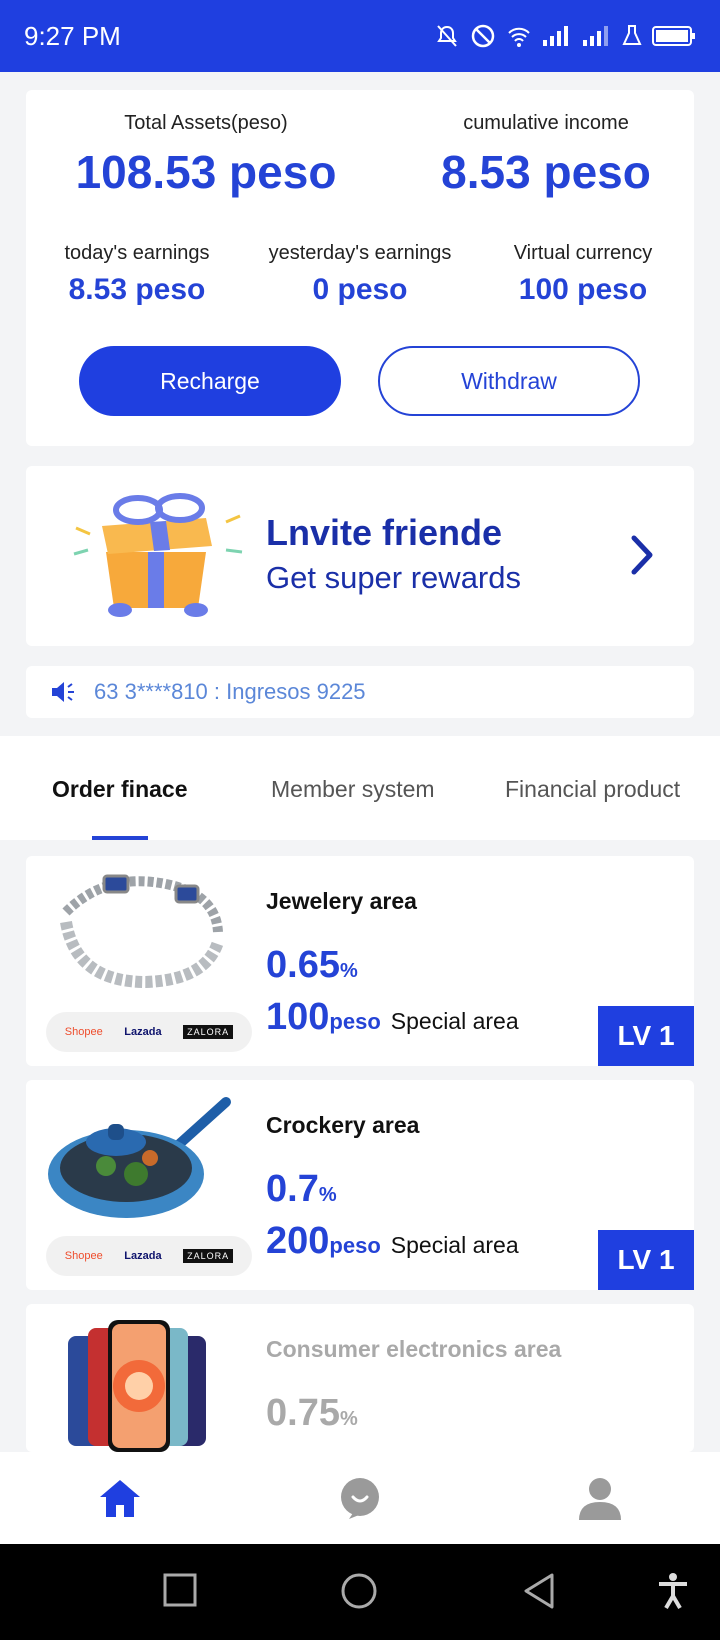  Describe the element at coordinates (360, 253) in the screenshot. I see `yesterday-earnings-label: yesterday's earnings` at that location.